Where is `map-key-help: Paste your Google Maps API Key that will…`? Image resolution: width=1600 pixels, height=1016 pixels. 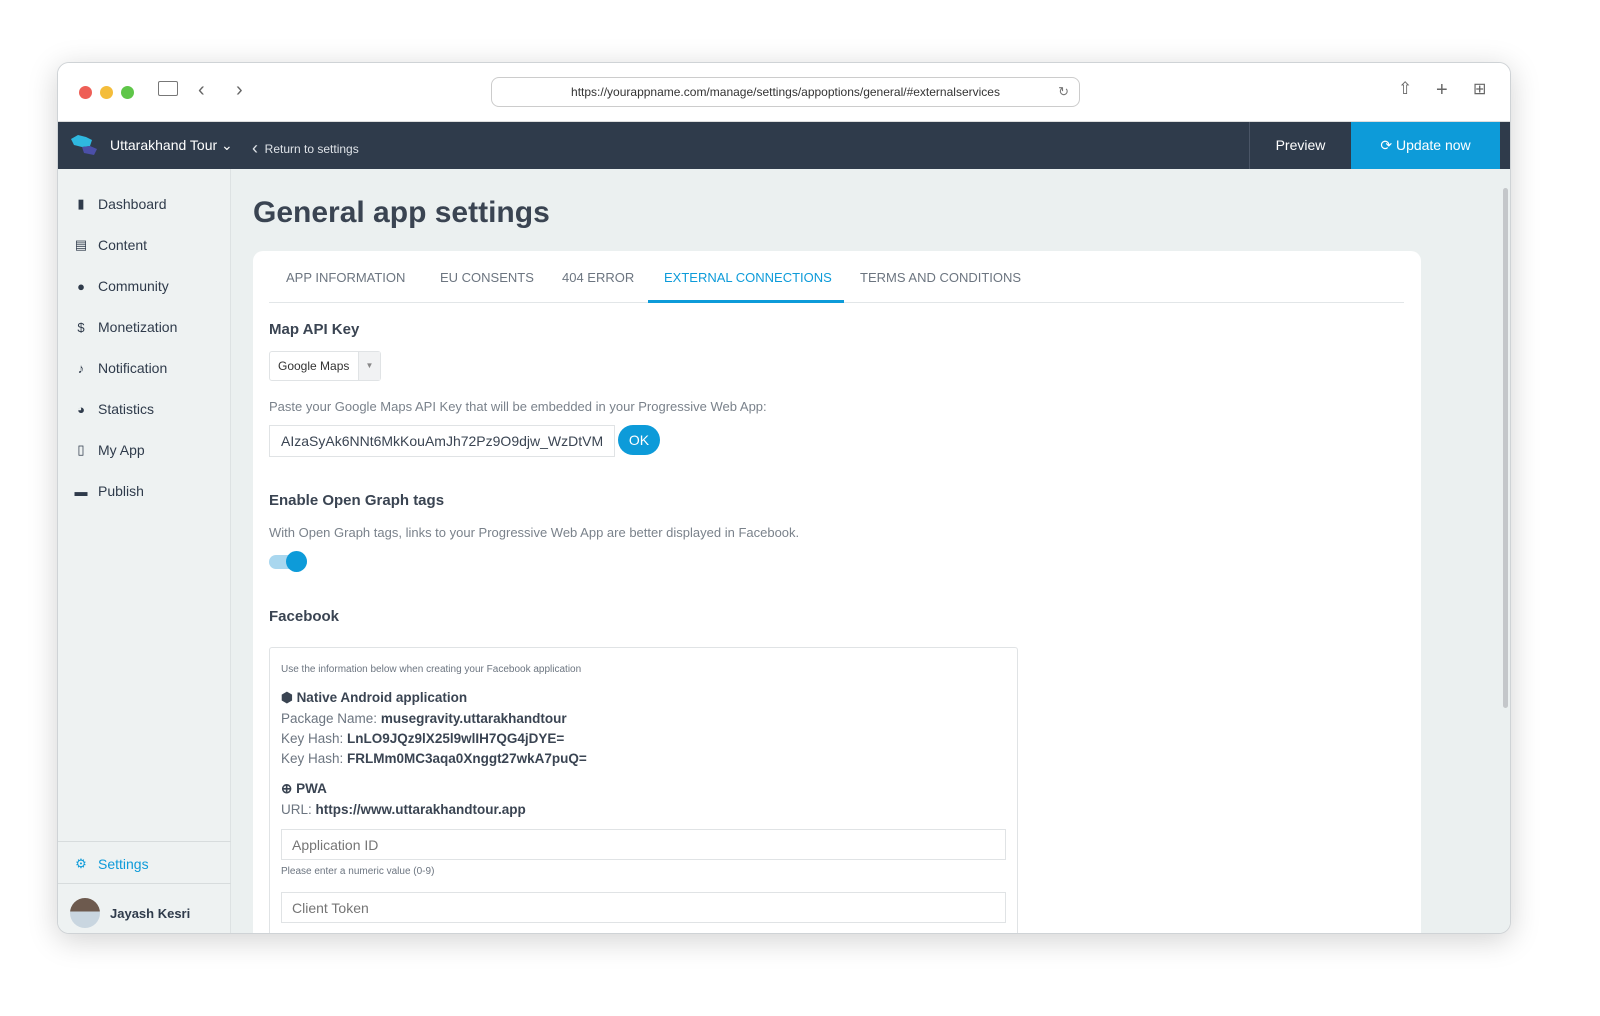
map-key-help: Paste your Google Maps API Key that will… is located at coordinates (518, 406).